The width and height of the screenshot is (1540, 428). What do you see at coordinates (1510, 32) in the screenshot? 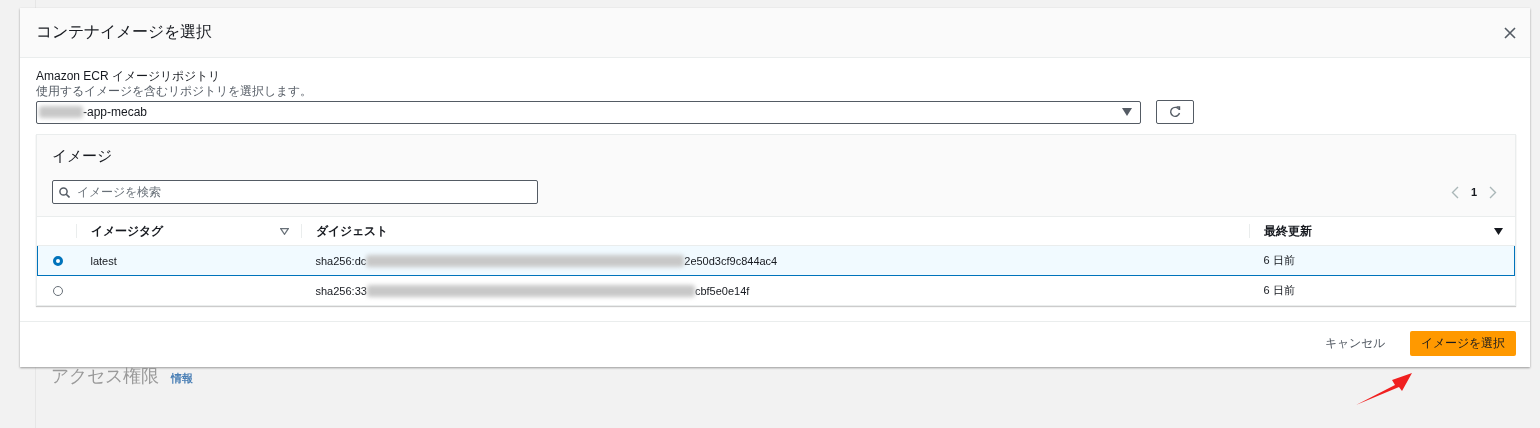
I see `close-icon` at bounding box center [1510, 32].